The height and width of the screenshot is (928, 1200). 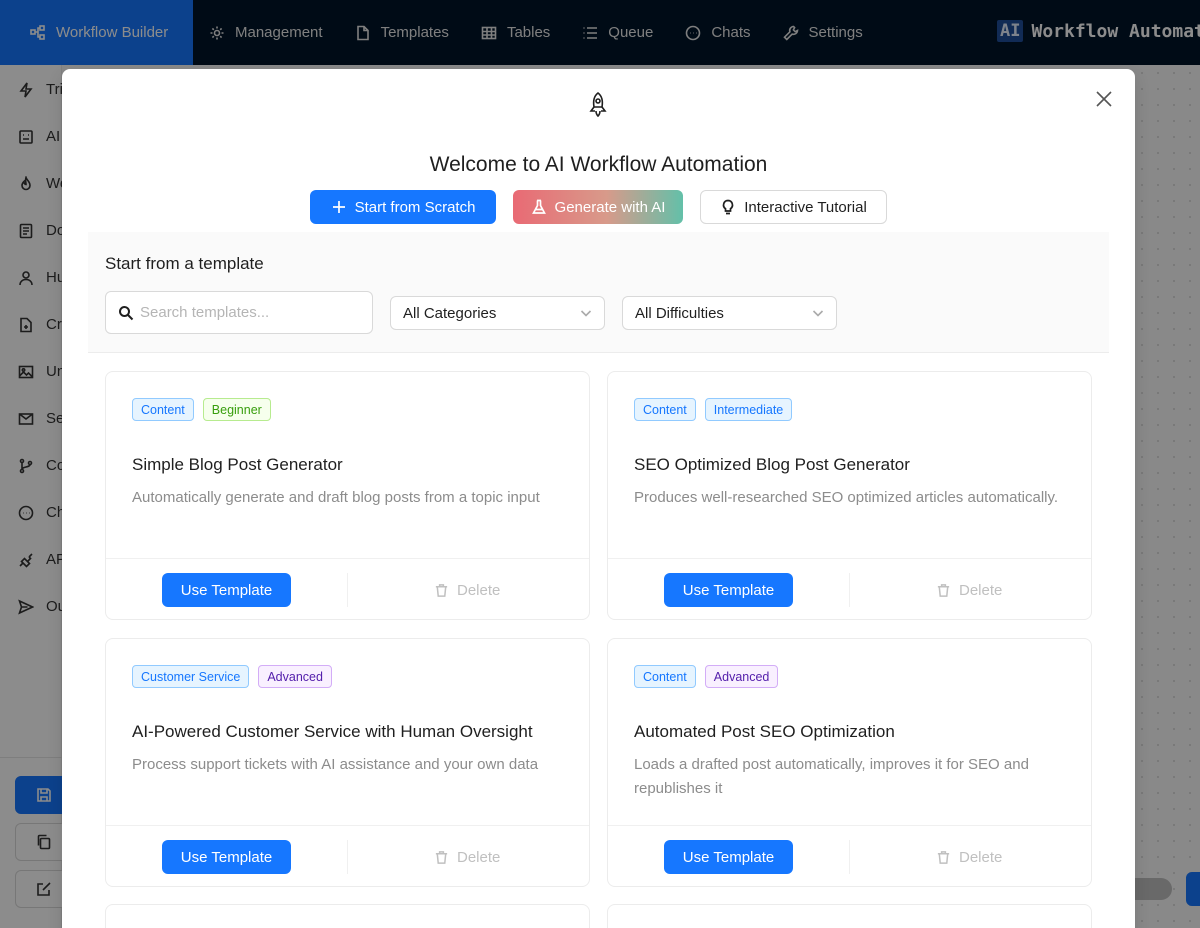 What do you see at coordinates (805, 207) in the screenshot?
I see `button-label: Interactive Tutorial` at bounding box center [805, 207].